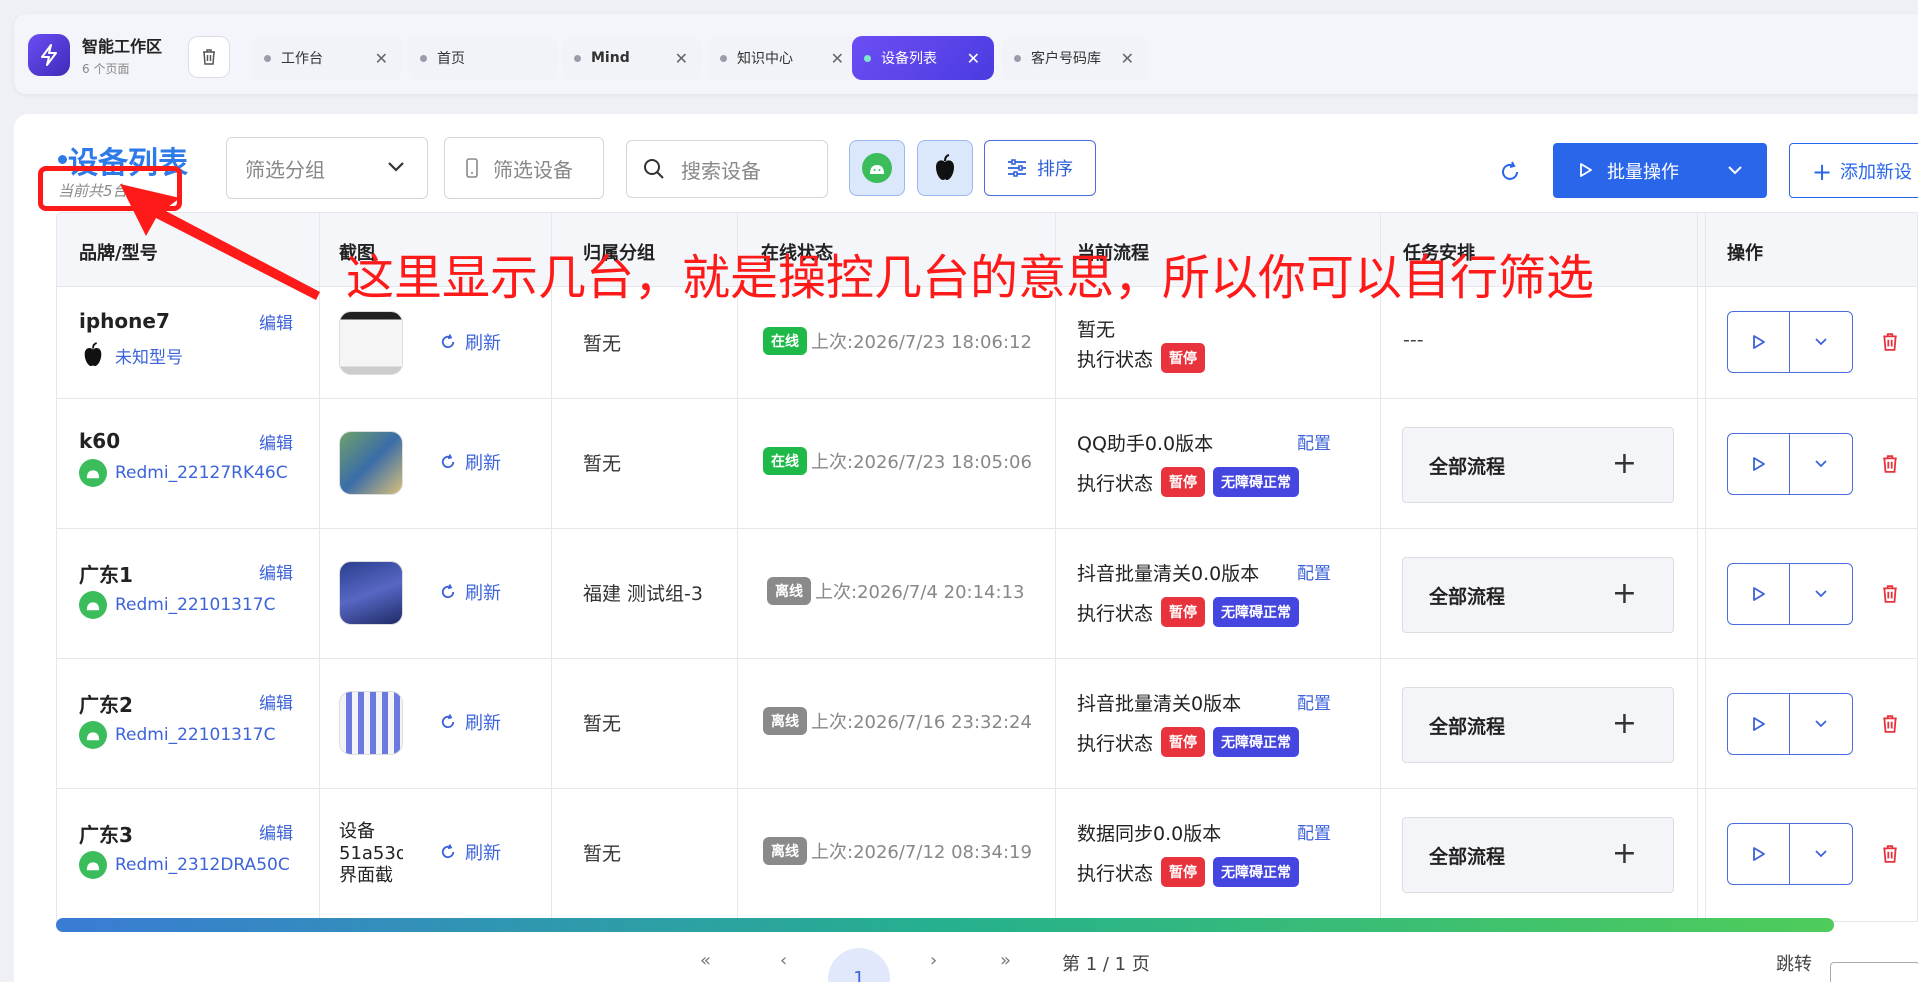 This screenshot has width=1918, height=982. I want to click on apple-icon, so click(945, 167).